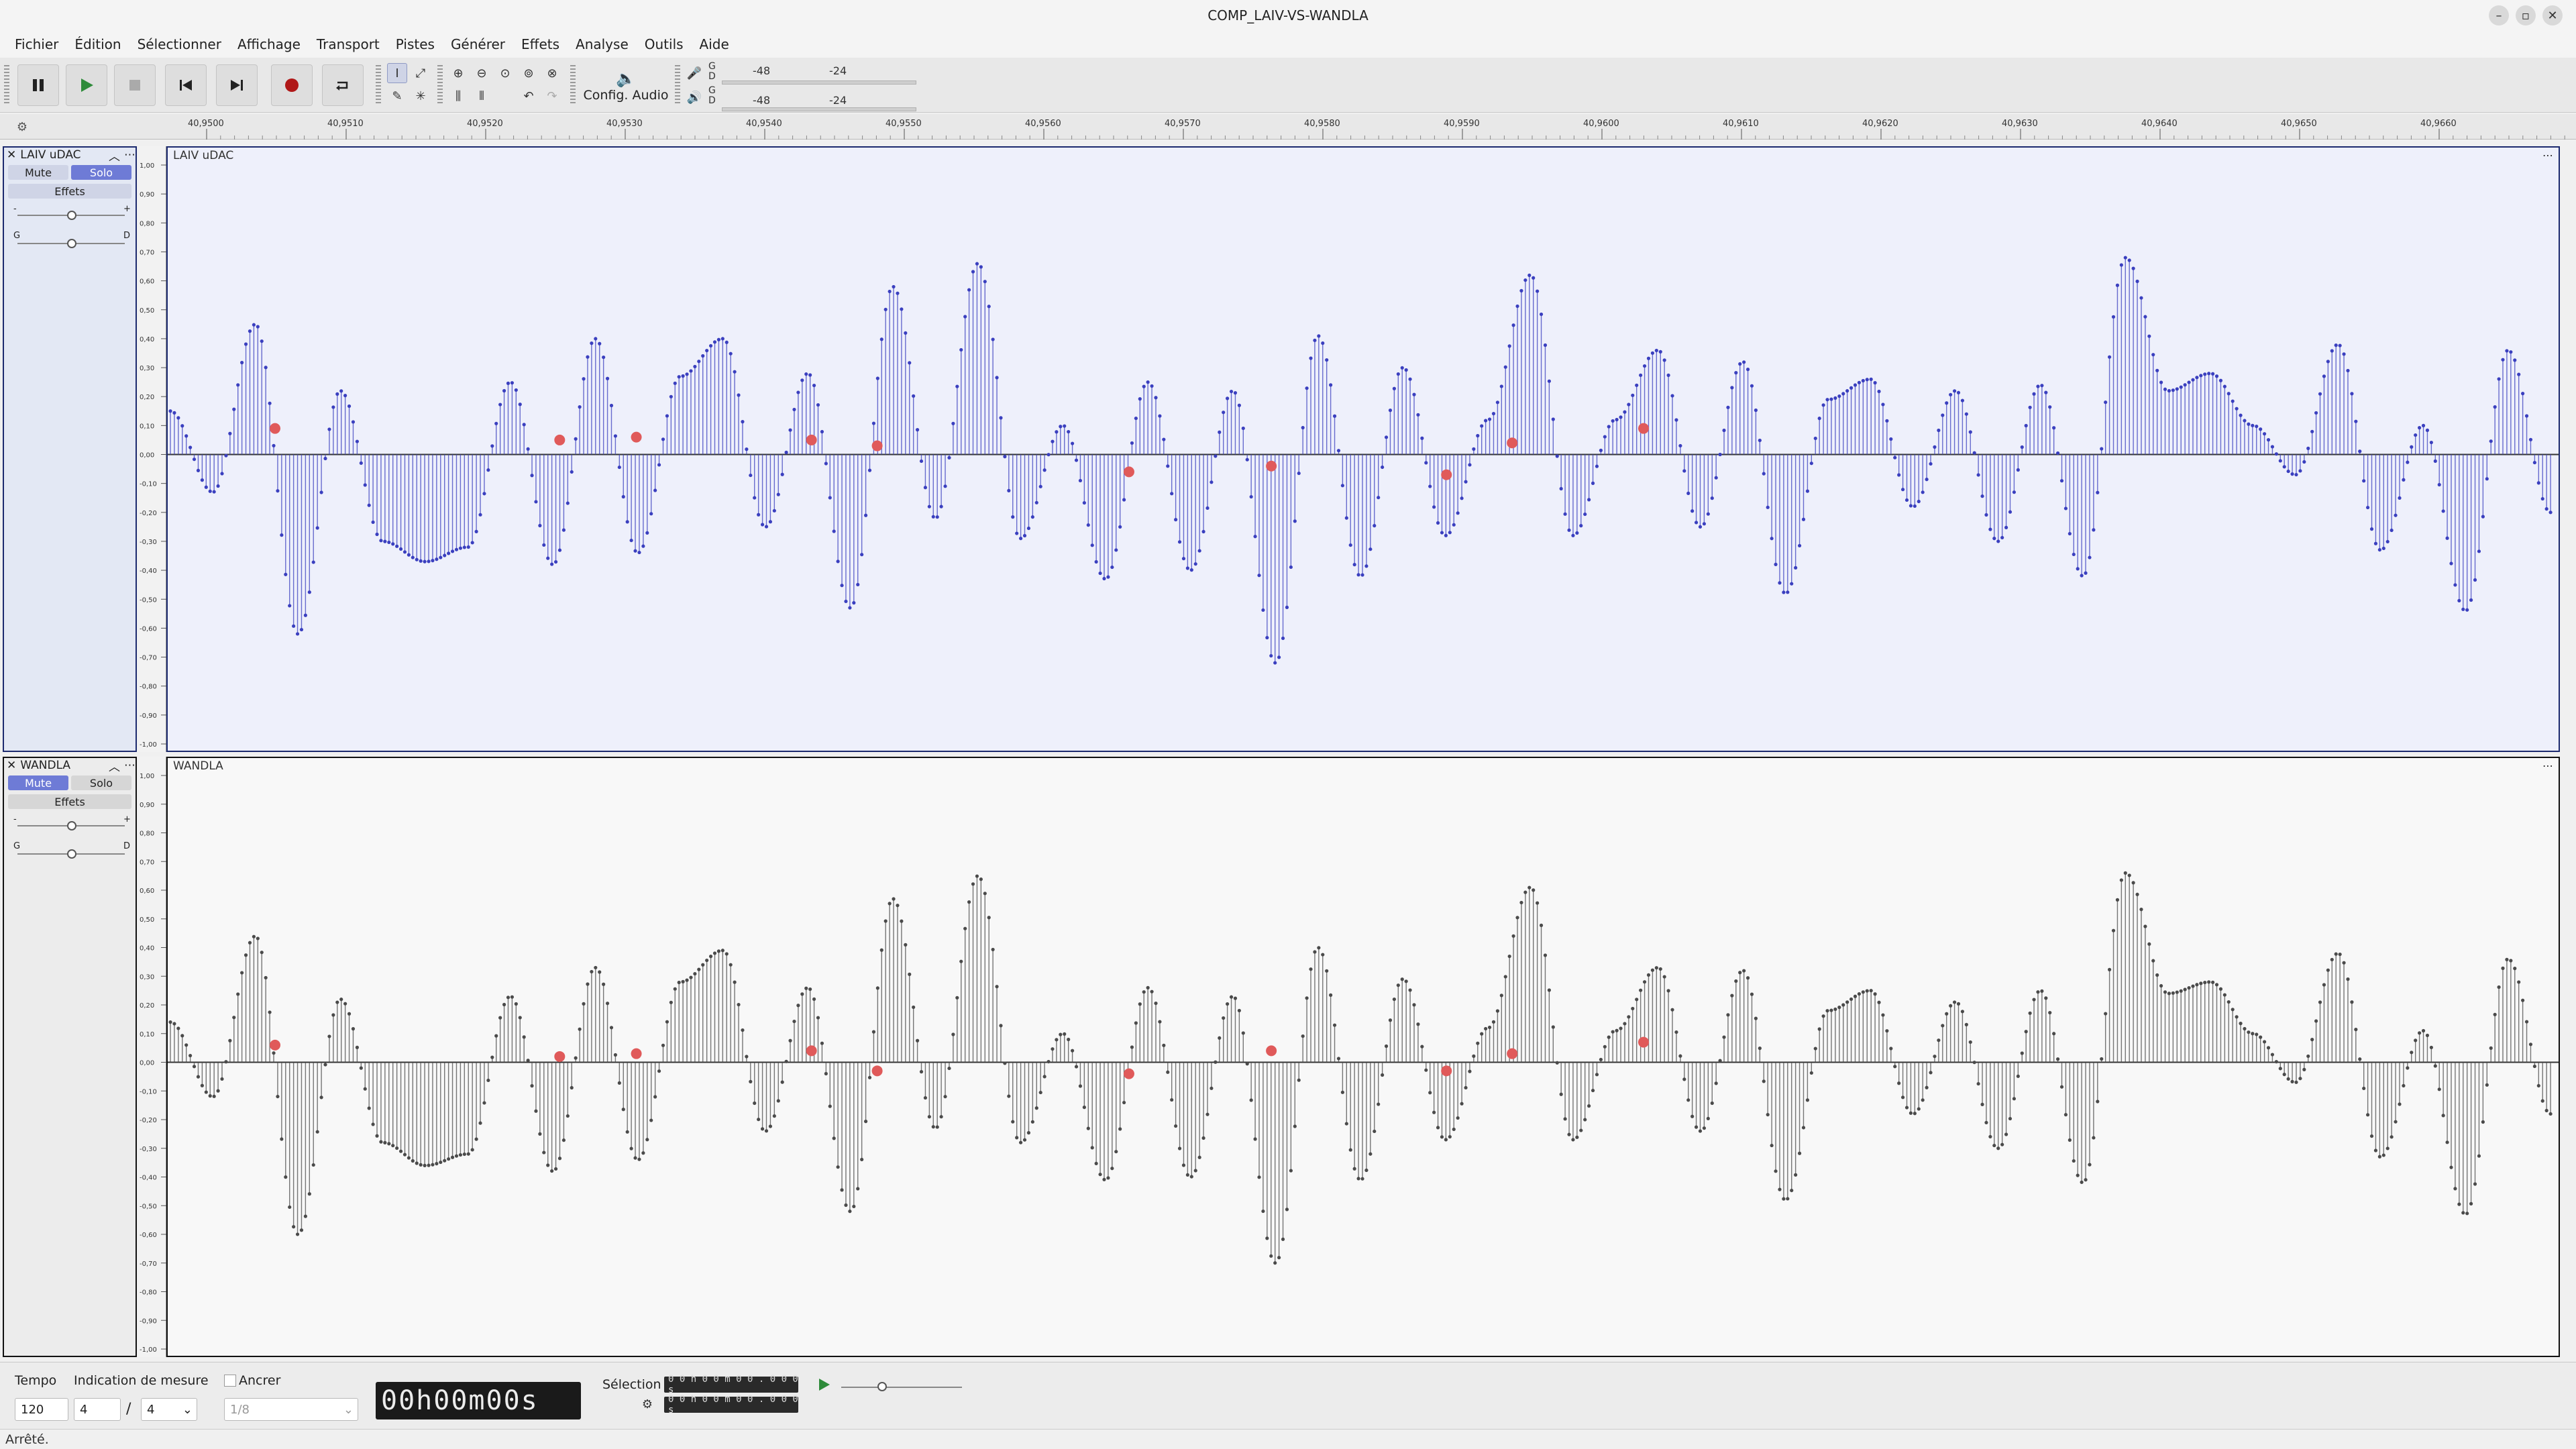 The width and height of the screenshot is (2576, 1449). Describe the element at coordinates (458, 96) in the screenshot. I see `trim-icon: ⫼` at that location.